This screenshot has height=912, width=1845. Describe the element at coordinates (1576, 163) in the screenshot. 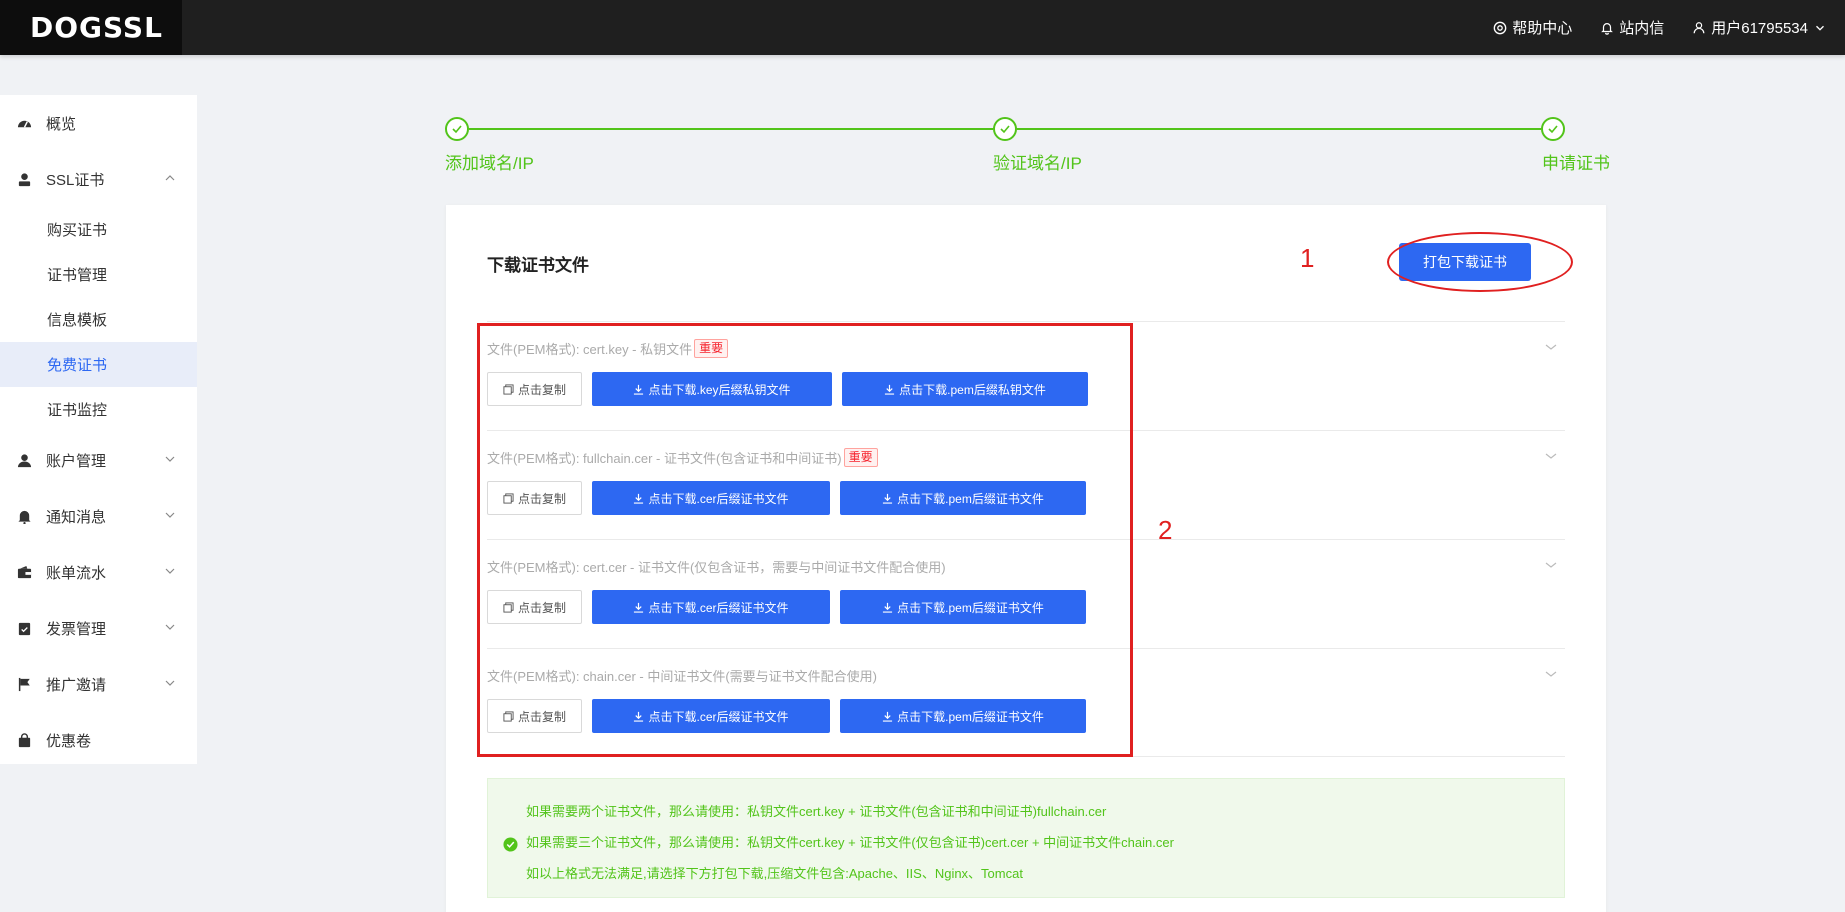

I see `step-label-apply-cert: 申请证书` at that location.